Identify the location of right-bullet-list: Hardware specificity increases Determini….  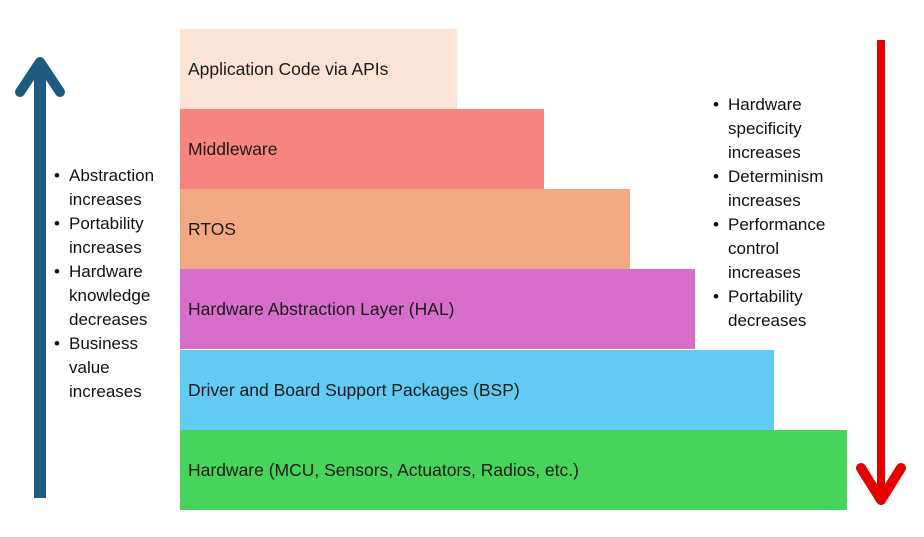
(769, 213).